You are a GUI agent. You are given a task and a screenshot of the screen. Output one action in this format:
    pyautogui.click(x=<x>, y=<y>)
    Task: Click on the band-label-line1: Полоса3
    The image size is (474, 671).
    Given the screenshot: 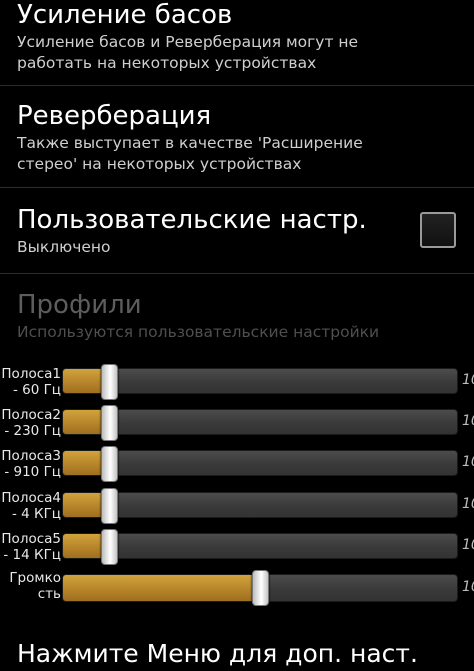 What is the action you would take?
    pyautogui.click(x=31, y=456)
    